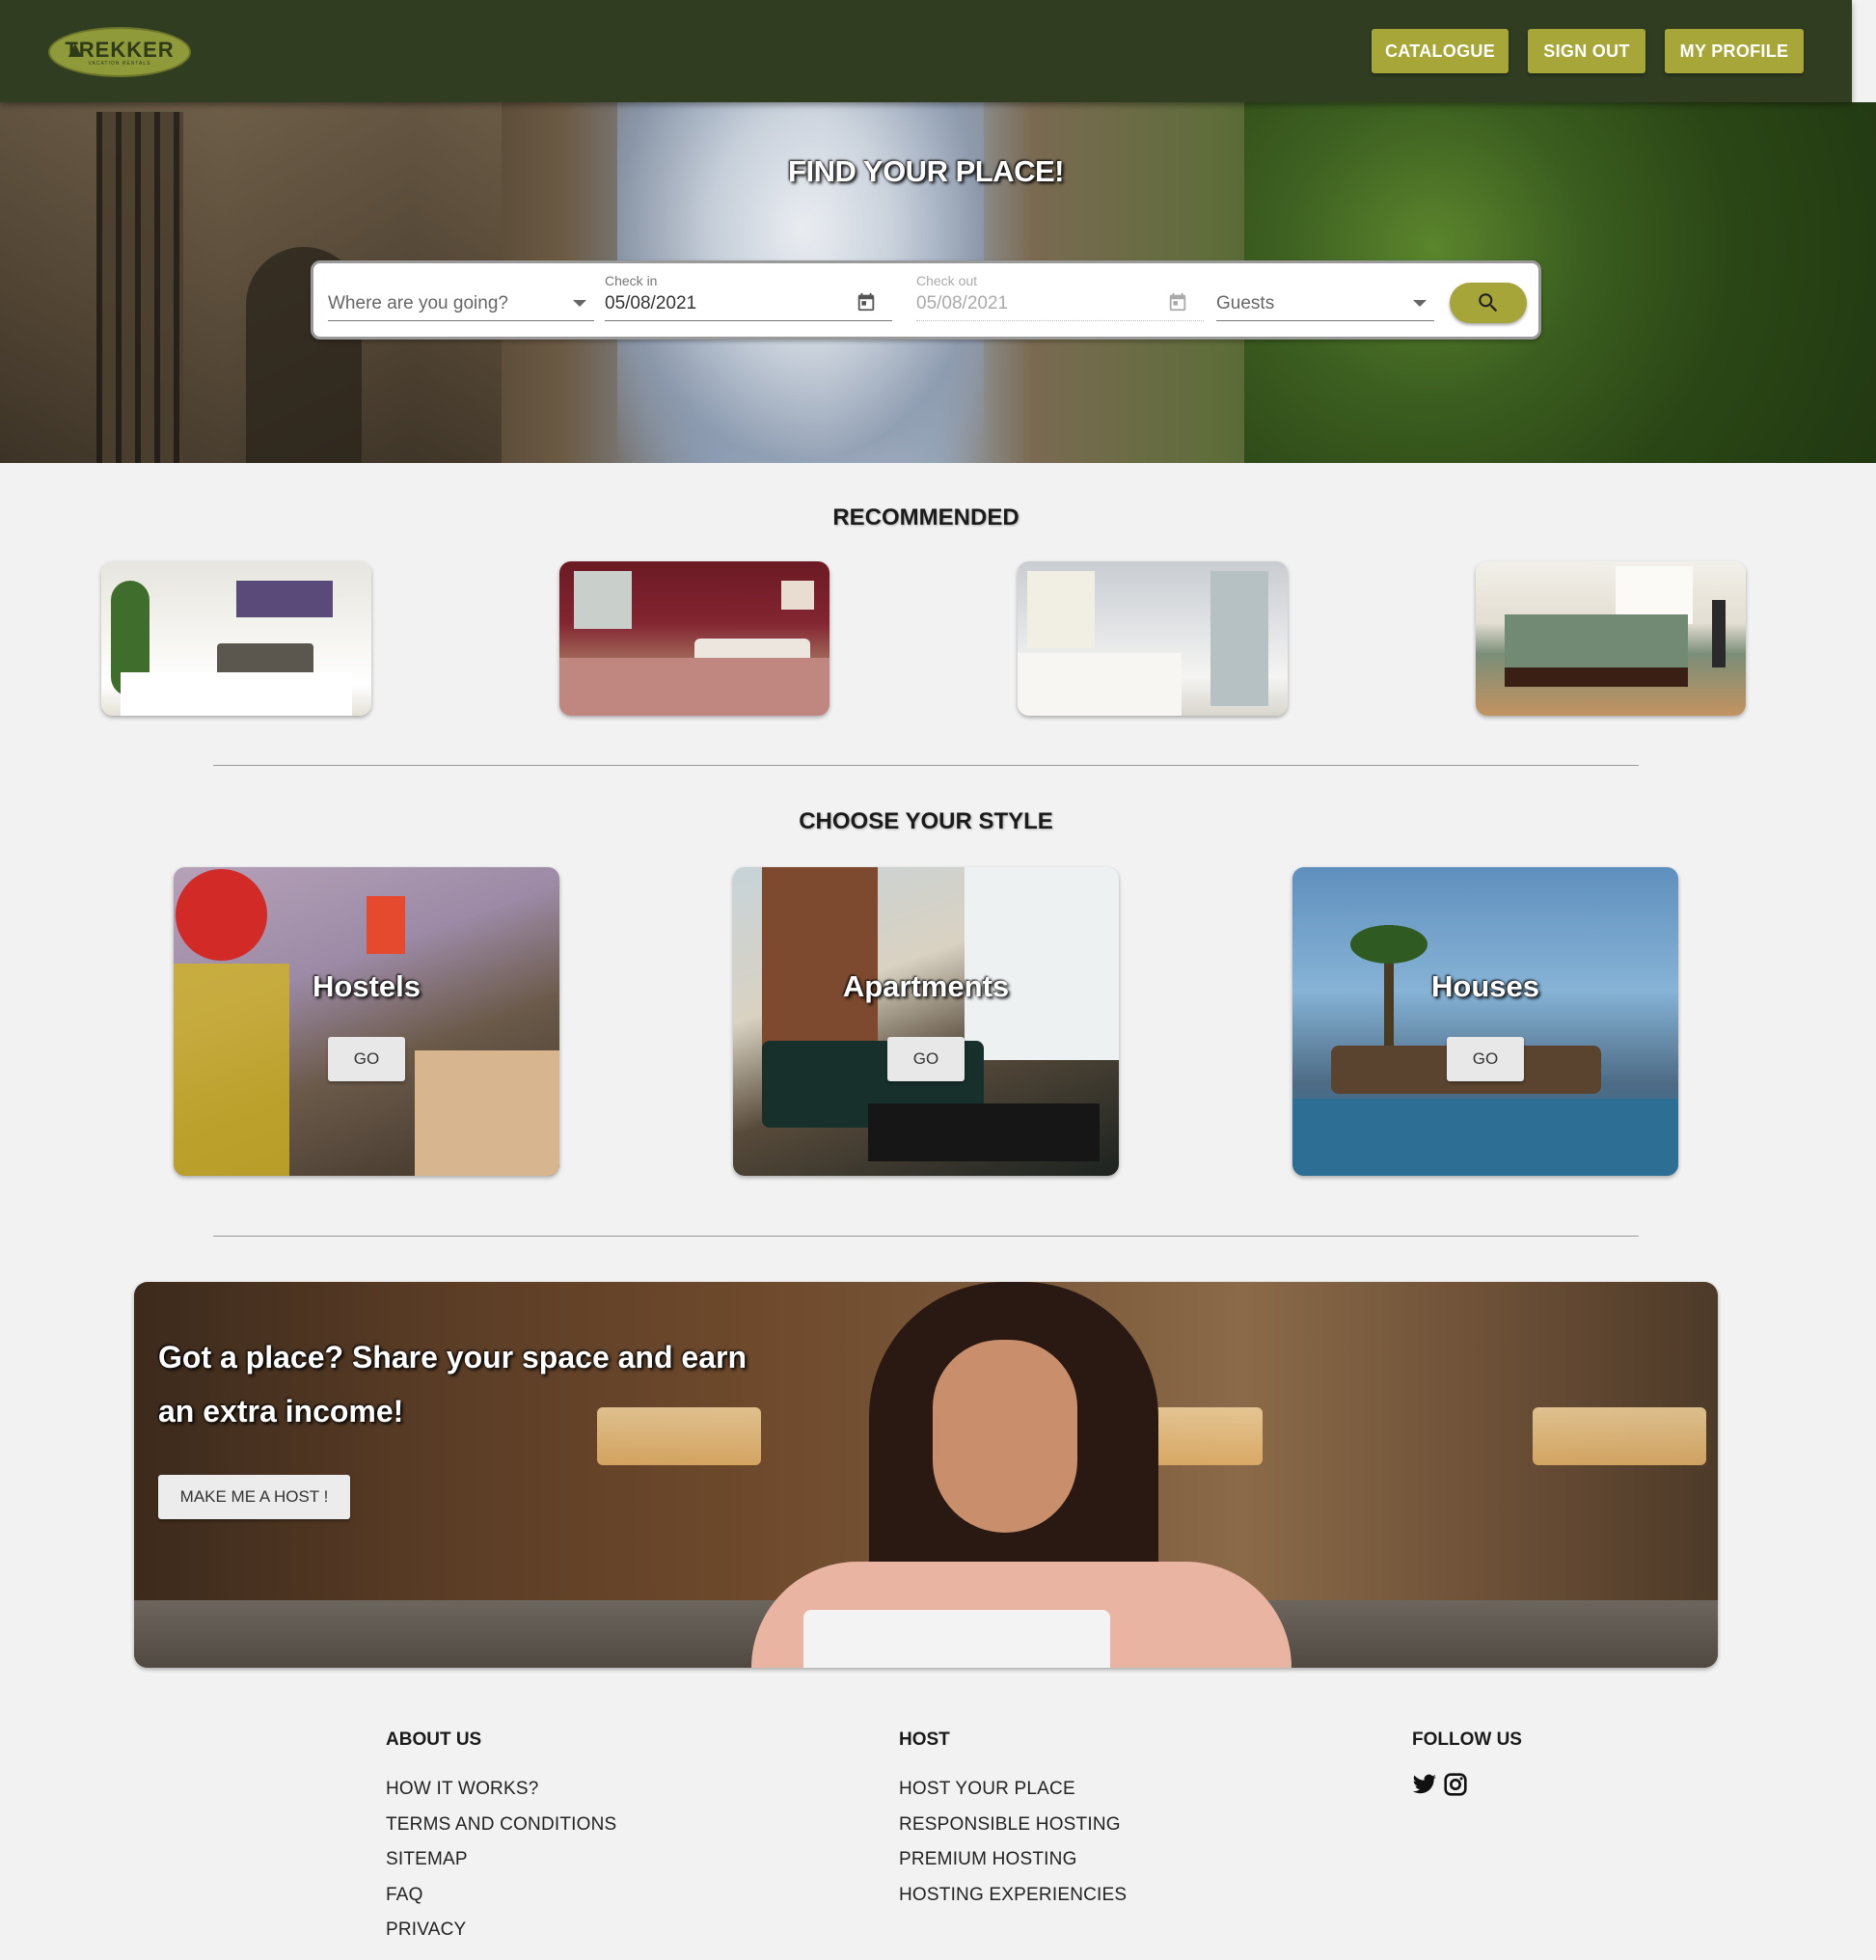 This screenshot has width=1876, height=1960. What do you see at coordinates (366, 1021) in the screenshot?
I see `style-card-hostels: Hostels GO` at bounding box center [366, 1021].